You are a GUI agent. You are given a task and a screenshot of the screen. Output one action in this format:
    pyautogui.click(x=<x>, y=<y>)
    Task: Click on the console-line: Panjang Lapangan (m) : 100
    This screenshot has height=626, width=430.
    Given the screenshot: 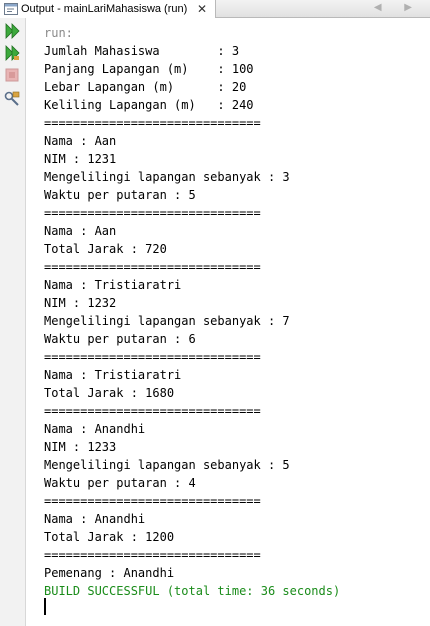 What is the action you would take?
    pyautogui.click(x=149, y=69)
    